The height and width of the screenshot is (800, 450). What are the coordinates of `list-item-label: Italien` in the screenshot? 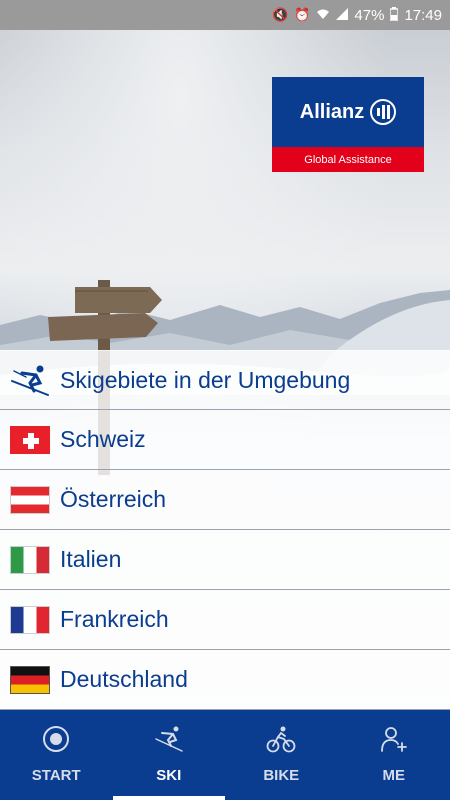 It's located at (91, 559).